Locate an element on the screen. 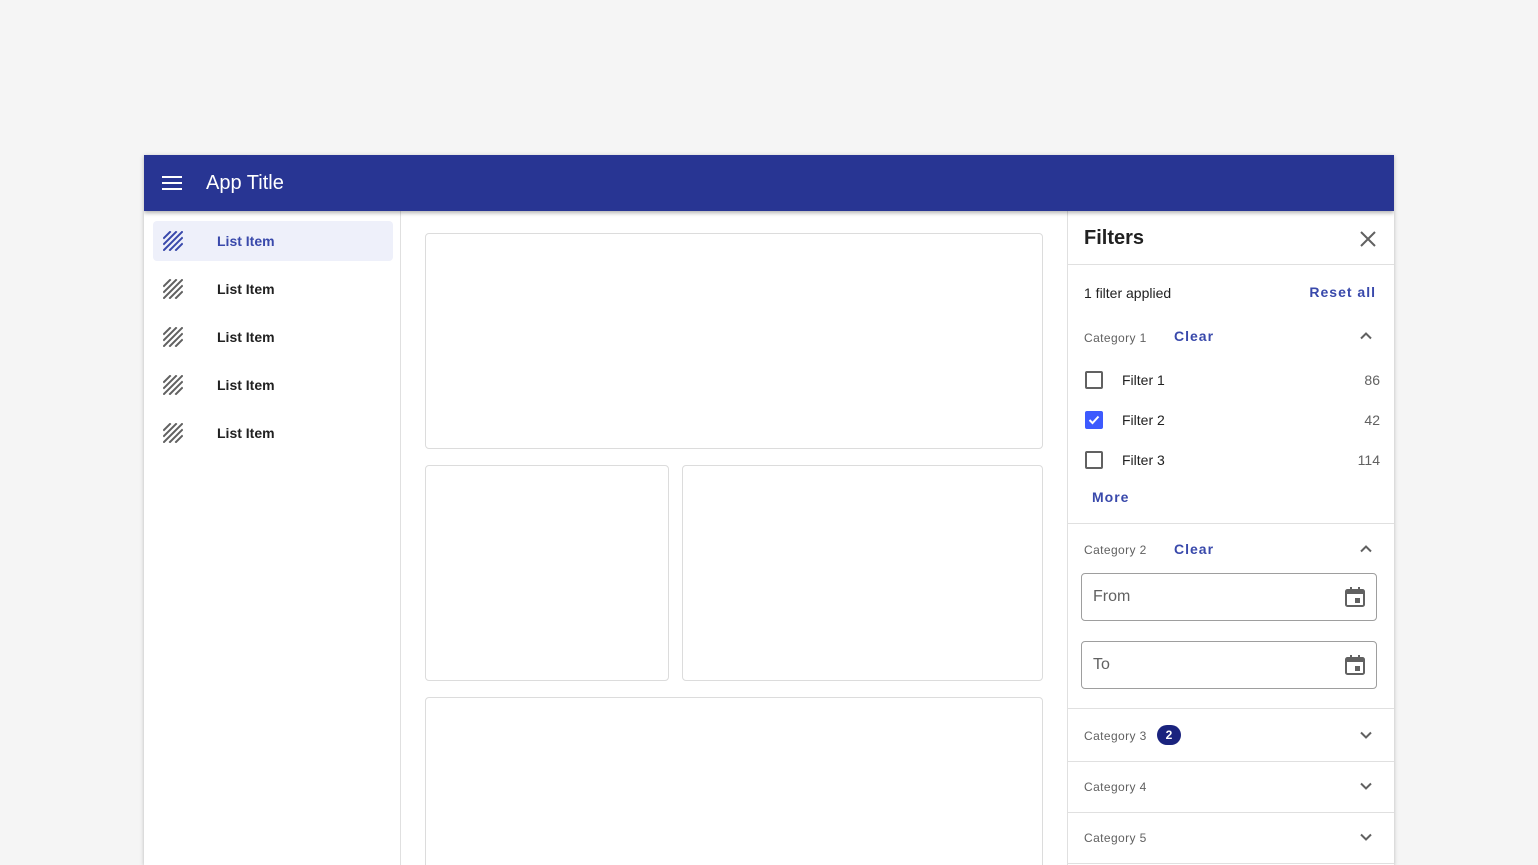  app-title: App Title is located at coordinates (245, 183).